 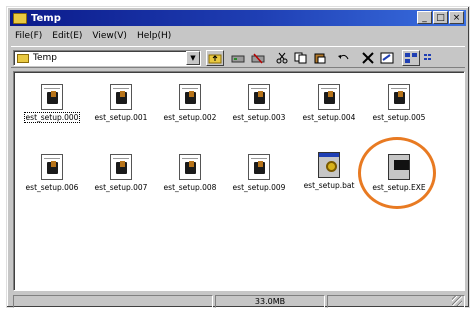 I want to click on copy-button, so click(x=301, y=58).